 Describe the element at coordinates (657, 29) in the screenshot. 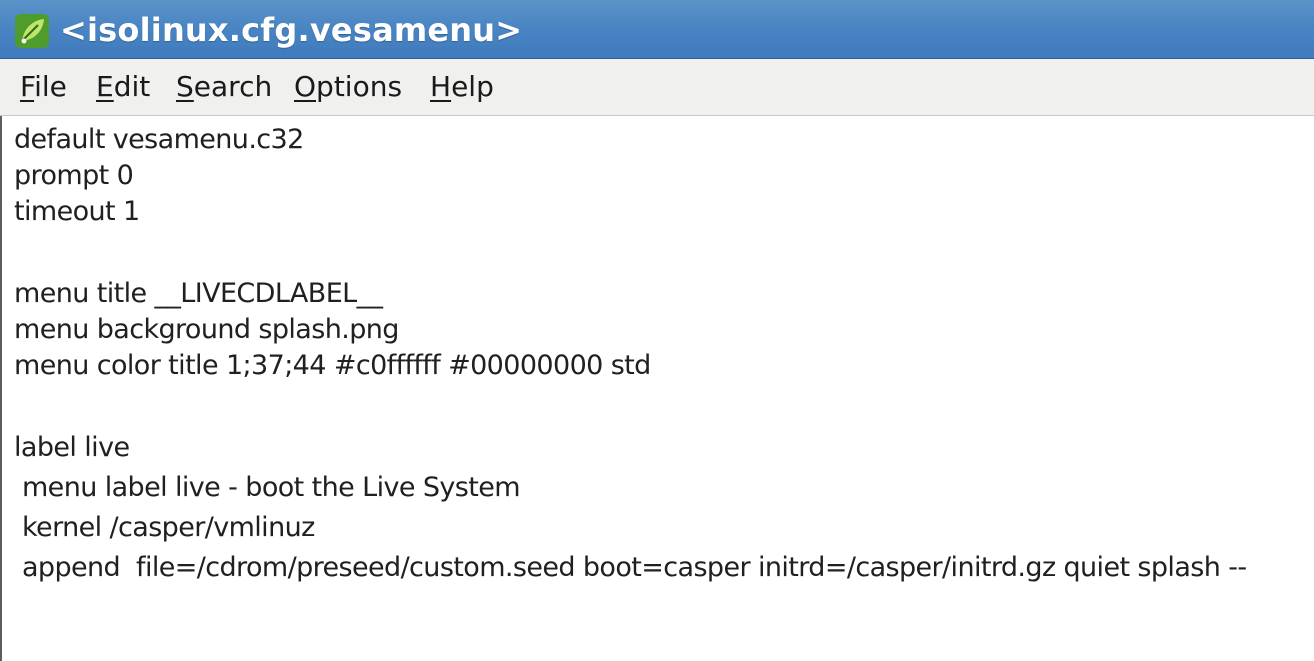

I see `title-bar: <isolinux.cfg.vesamenu>` at that location.